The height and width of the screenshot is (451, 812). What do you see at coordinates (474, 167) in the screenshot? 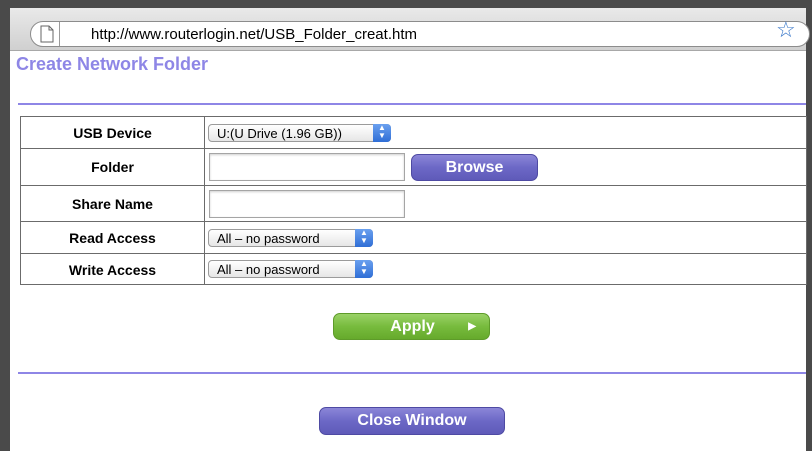
I see `browse-button: Browse` at bounding box center [474, 167].